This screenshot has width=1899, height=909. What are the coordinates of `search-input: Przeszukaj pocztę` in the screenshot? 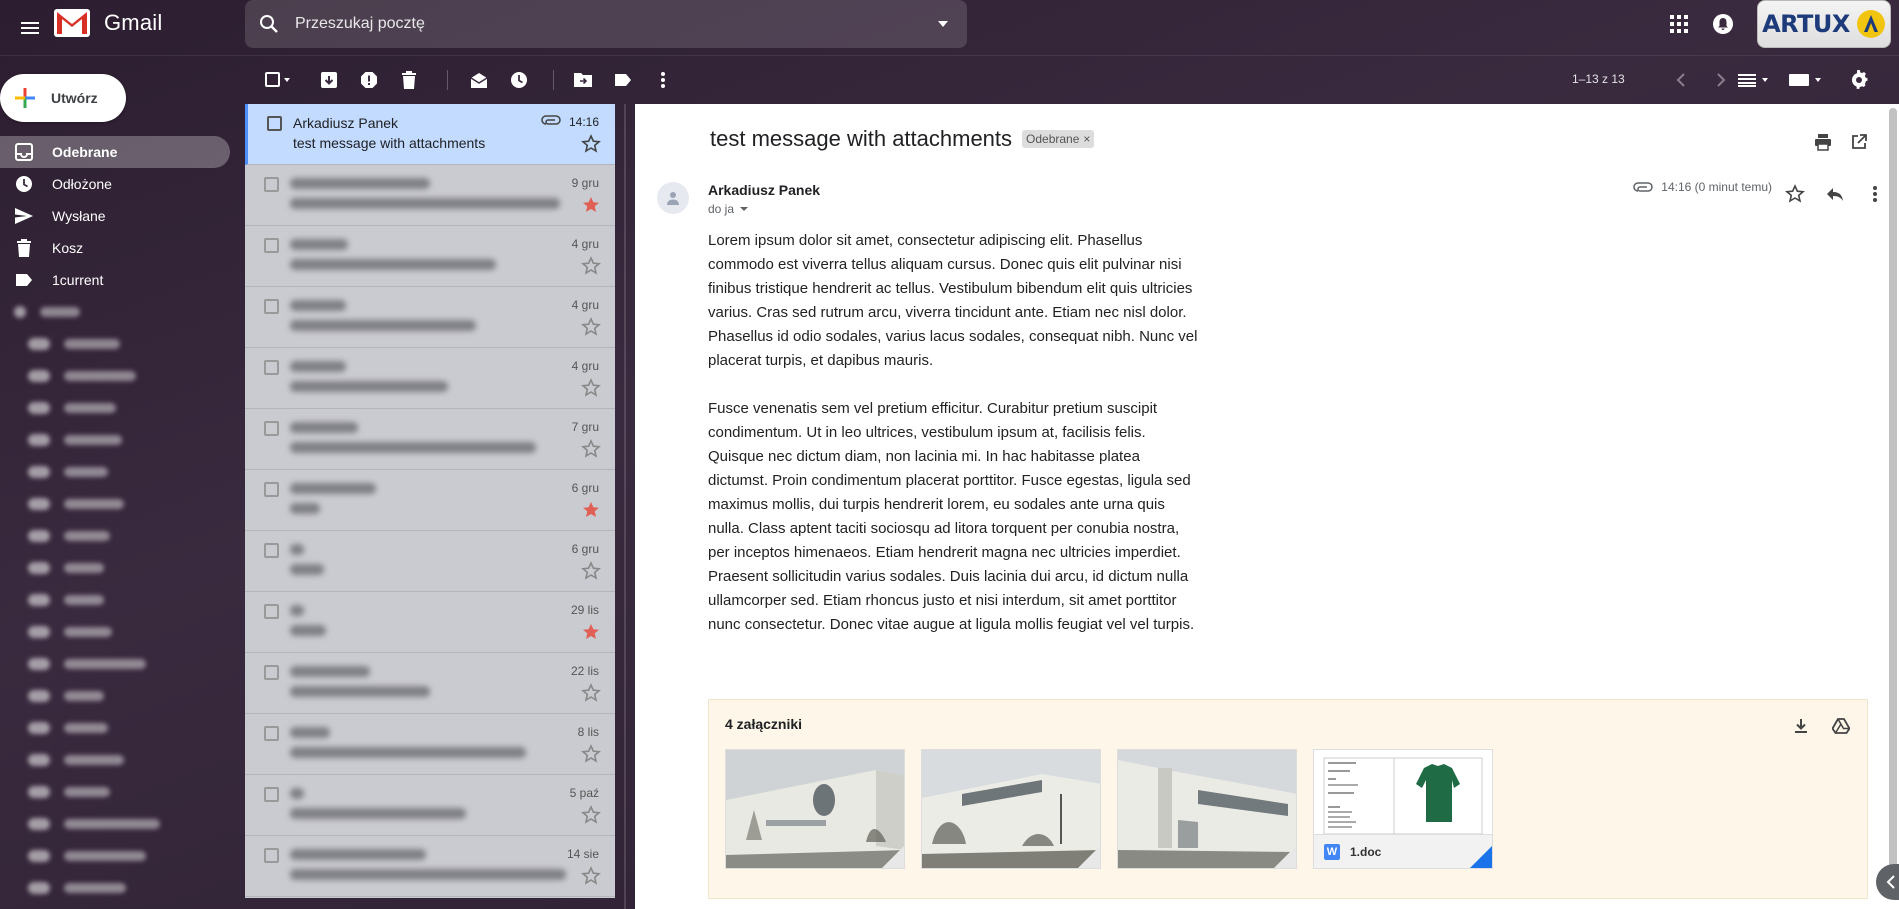 It's located at (607, 24).